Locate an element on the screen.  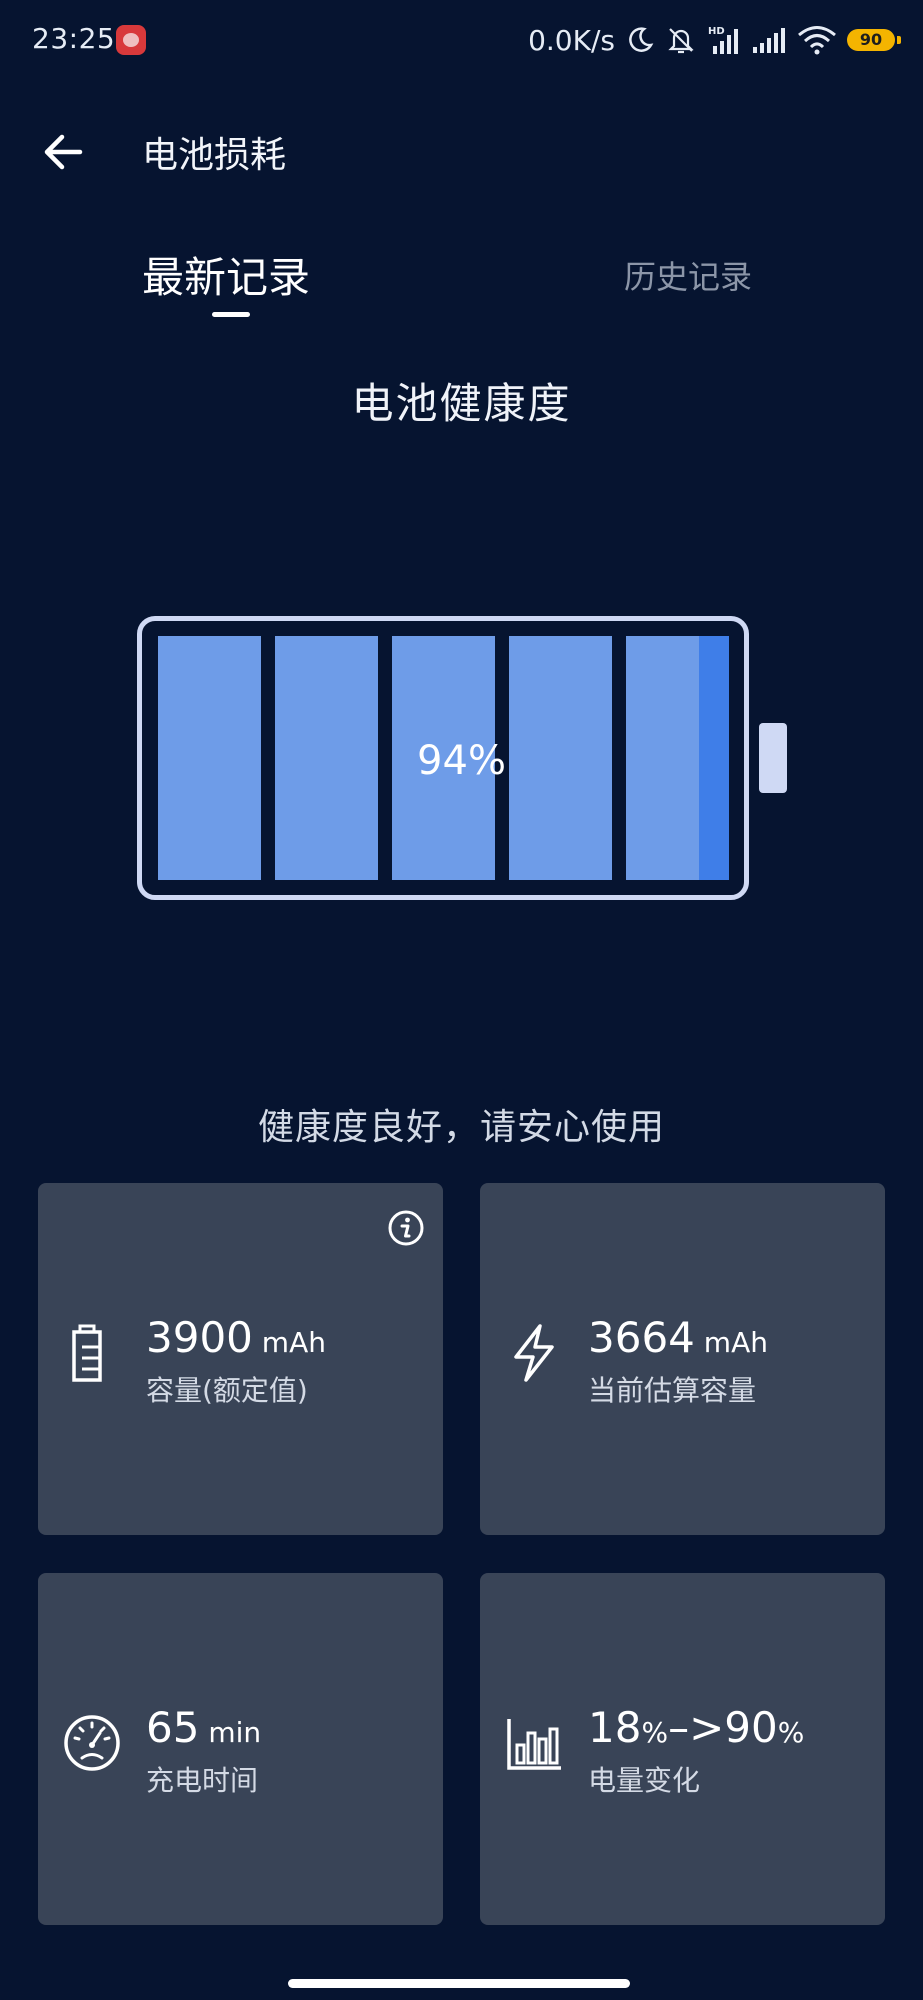
battery-outline-icon is located at coordinates (87, 1353).